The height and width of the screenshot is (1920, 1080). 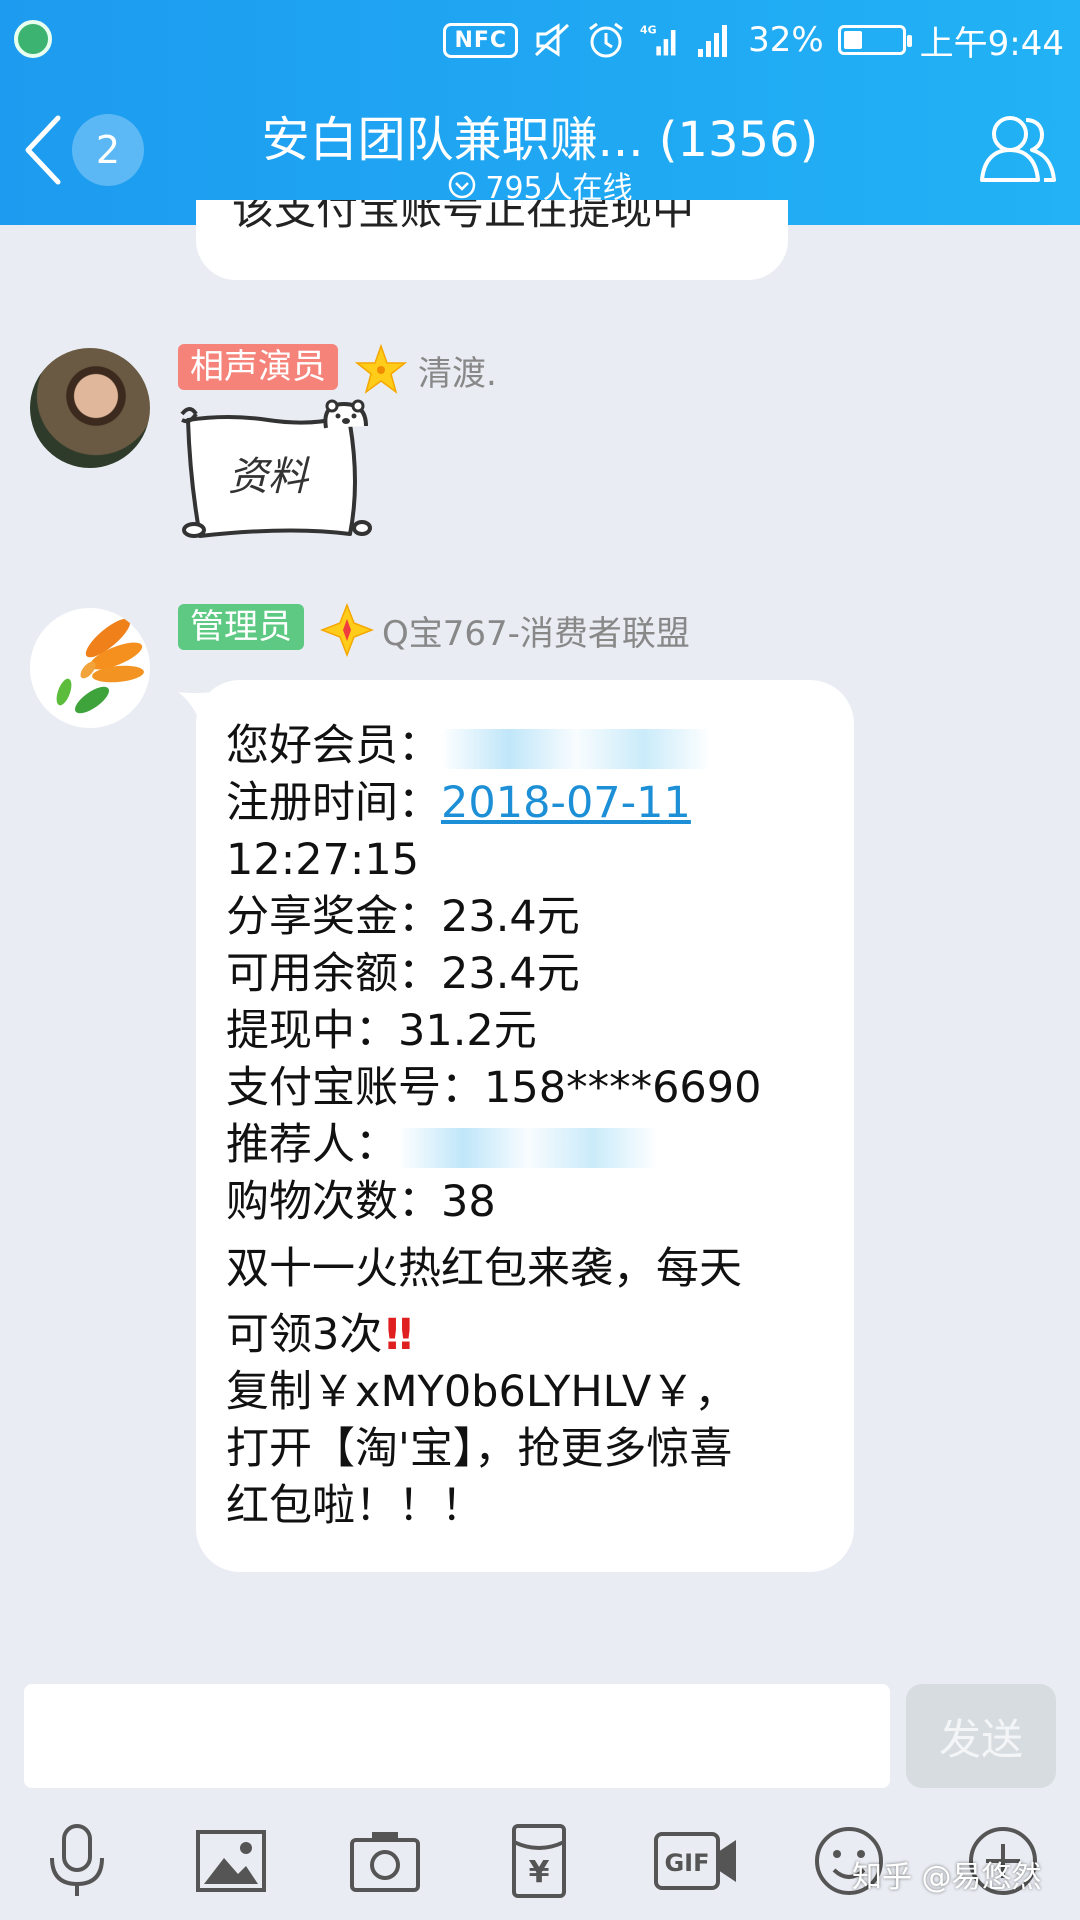 What do you see at coordinates (403, 974) in the screenshot?
I see `available-balance: 可用余额：23.4元` at bounding box center [403, 974].